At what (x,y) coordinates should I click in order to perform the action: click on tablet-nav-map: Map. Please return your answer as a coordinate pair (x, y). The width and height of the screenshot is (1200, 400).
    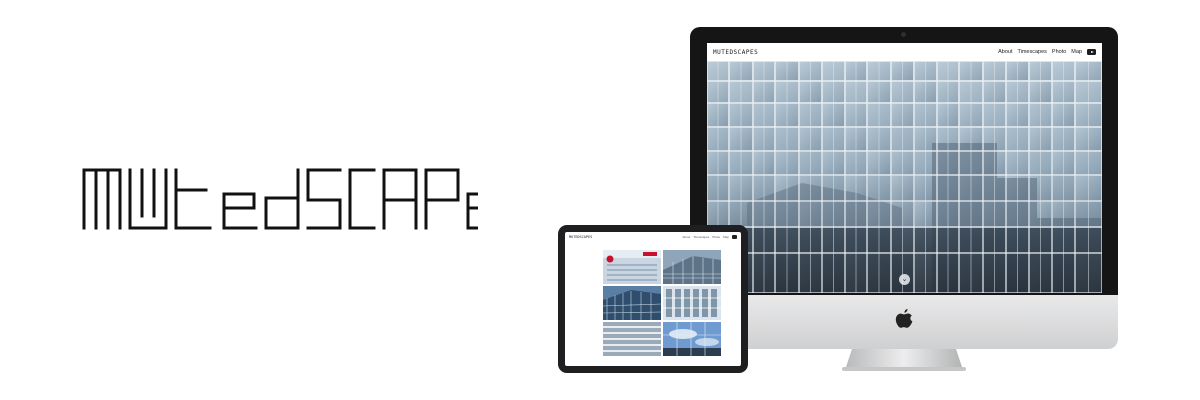
    Looking at the image, I should click on (726, 237).